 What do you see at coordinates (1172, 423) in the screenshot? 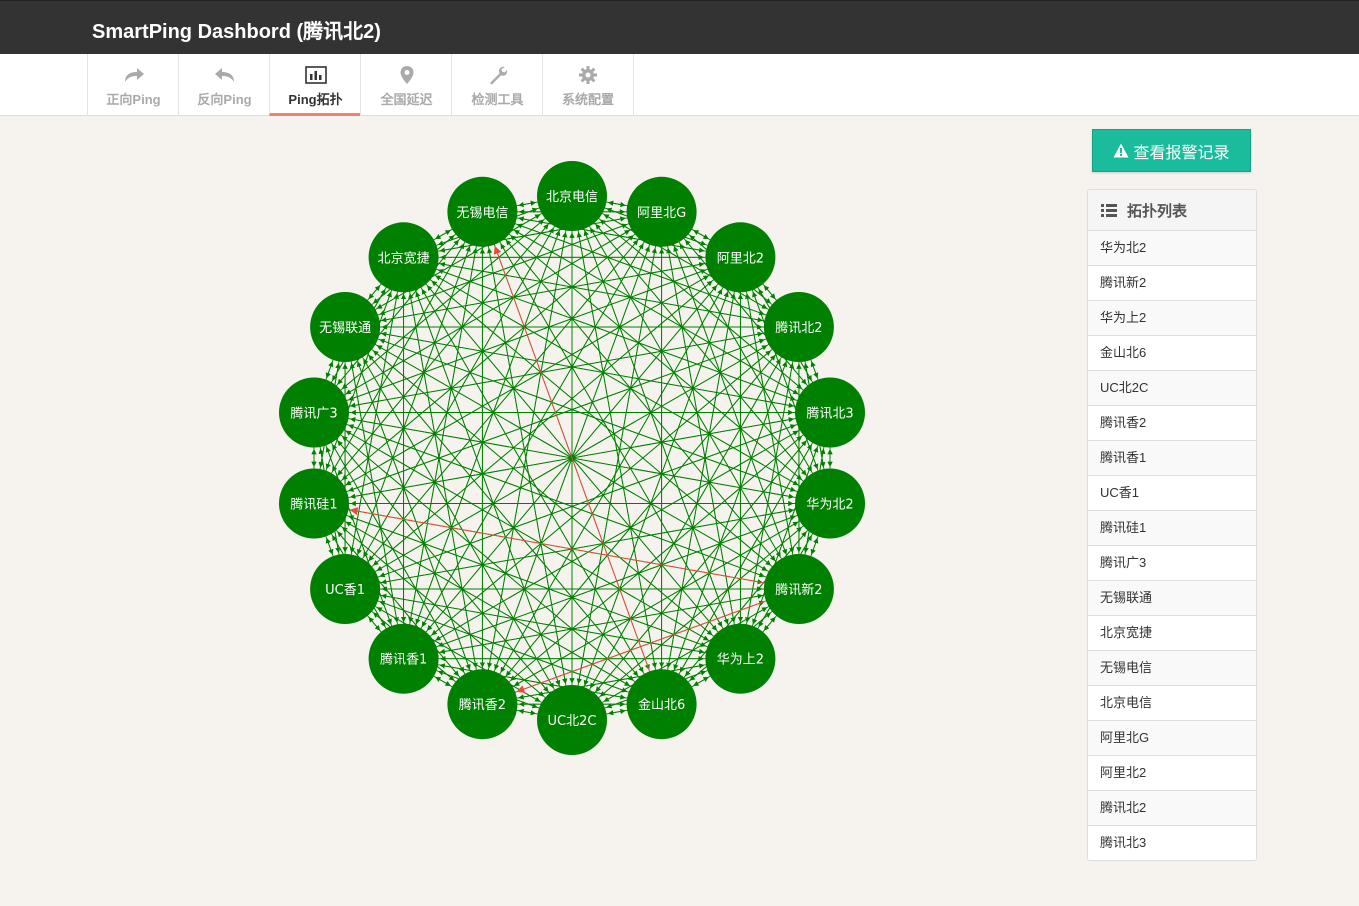
I see `list-item: 腾讯香2` at bounding box center [1172, 423].